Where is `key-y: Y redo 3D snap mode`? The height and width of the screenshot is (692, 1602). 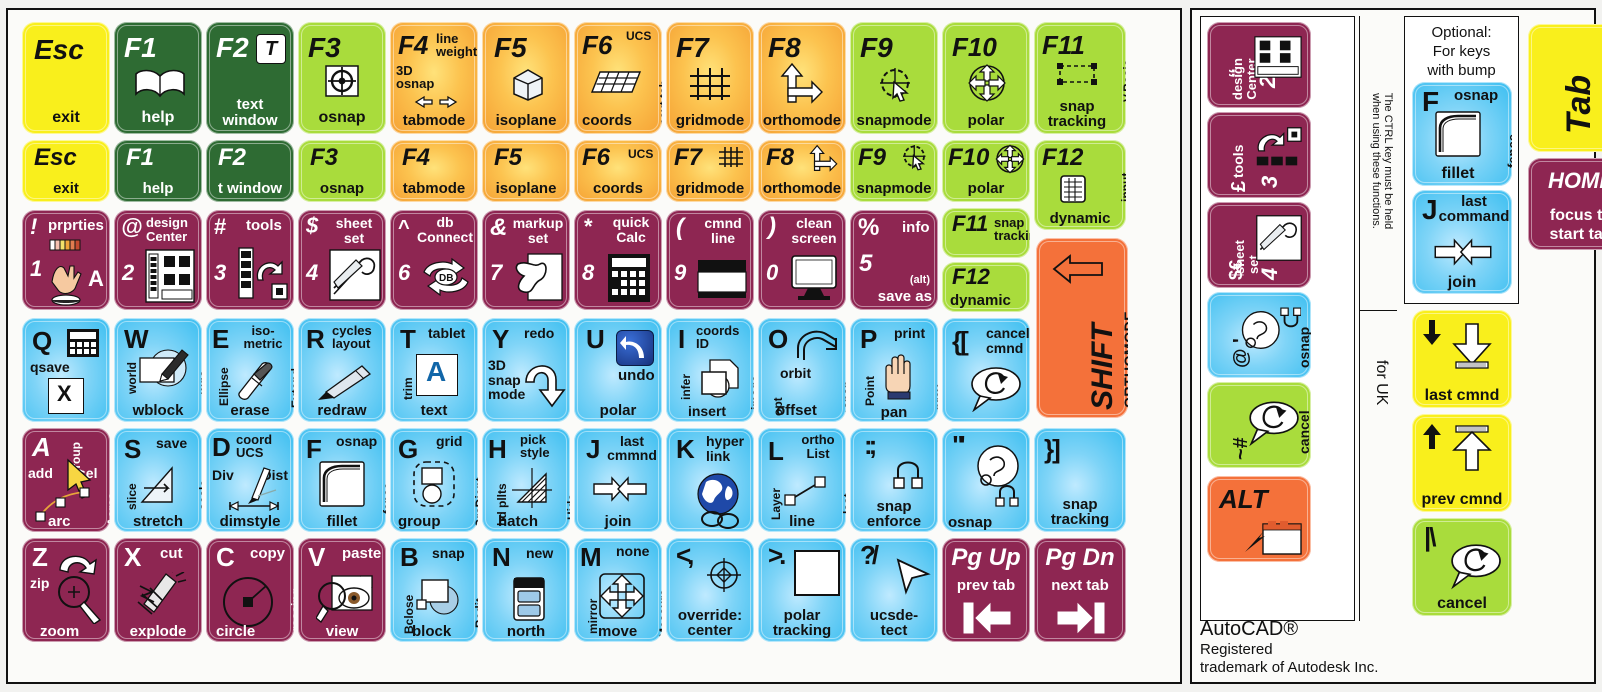 key-y: Y redo 3D snap mode is located at coordinates (526, 370).